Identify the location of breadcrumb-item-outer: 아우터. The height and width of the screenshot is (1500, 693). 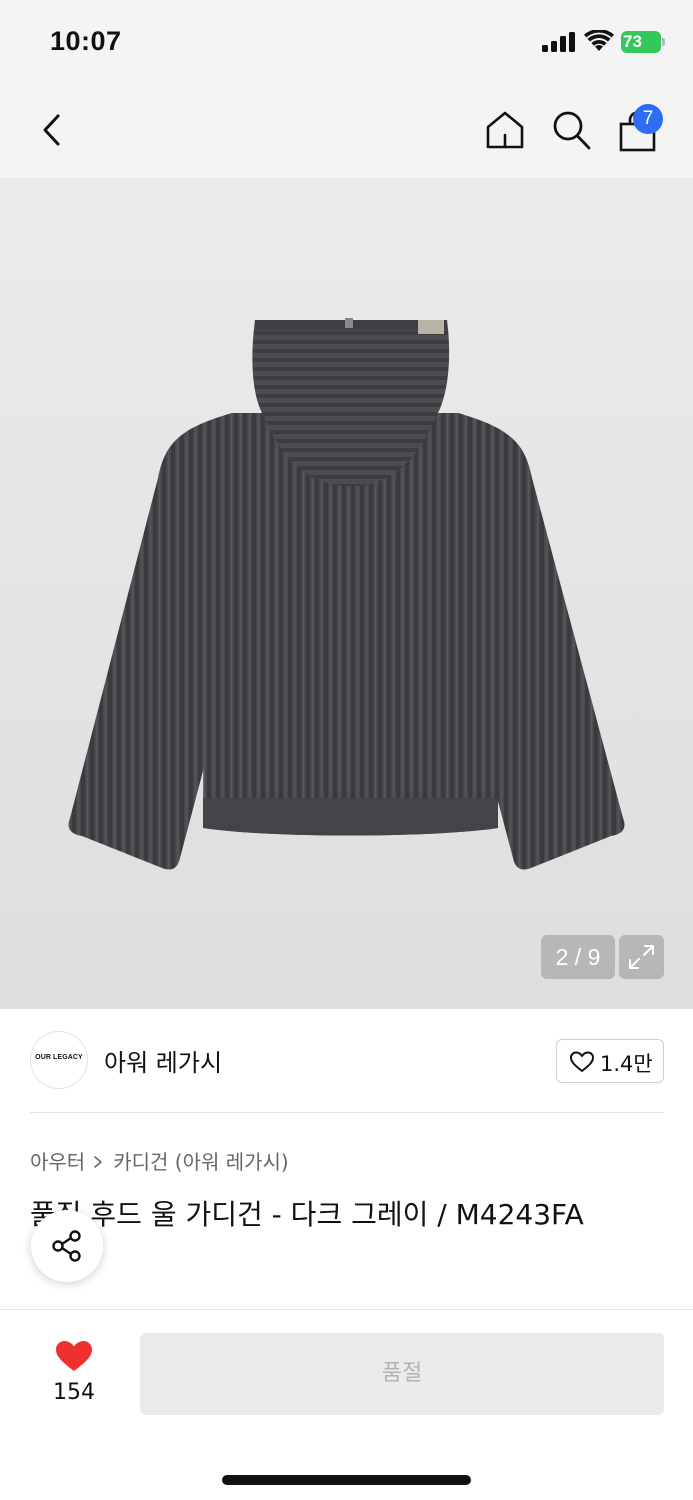
(57, 1162).